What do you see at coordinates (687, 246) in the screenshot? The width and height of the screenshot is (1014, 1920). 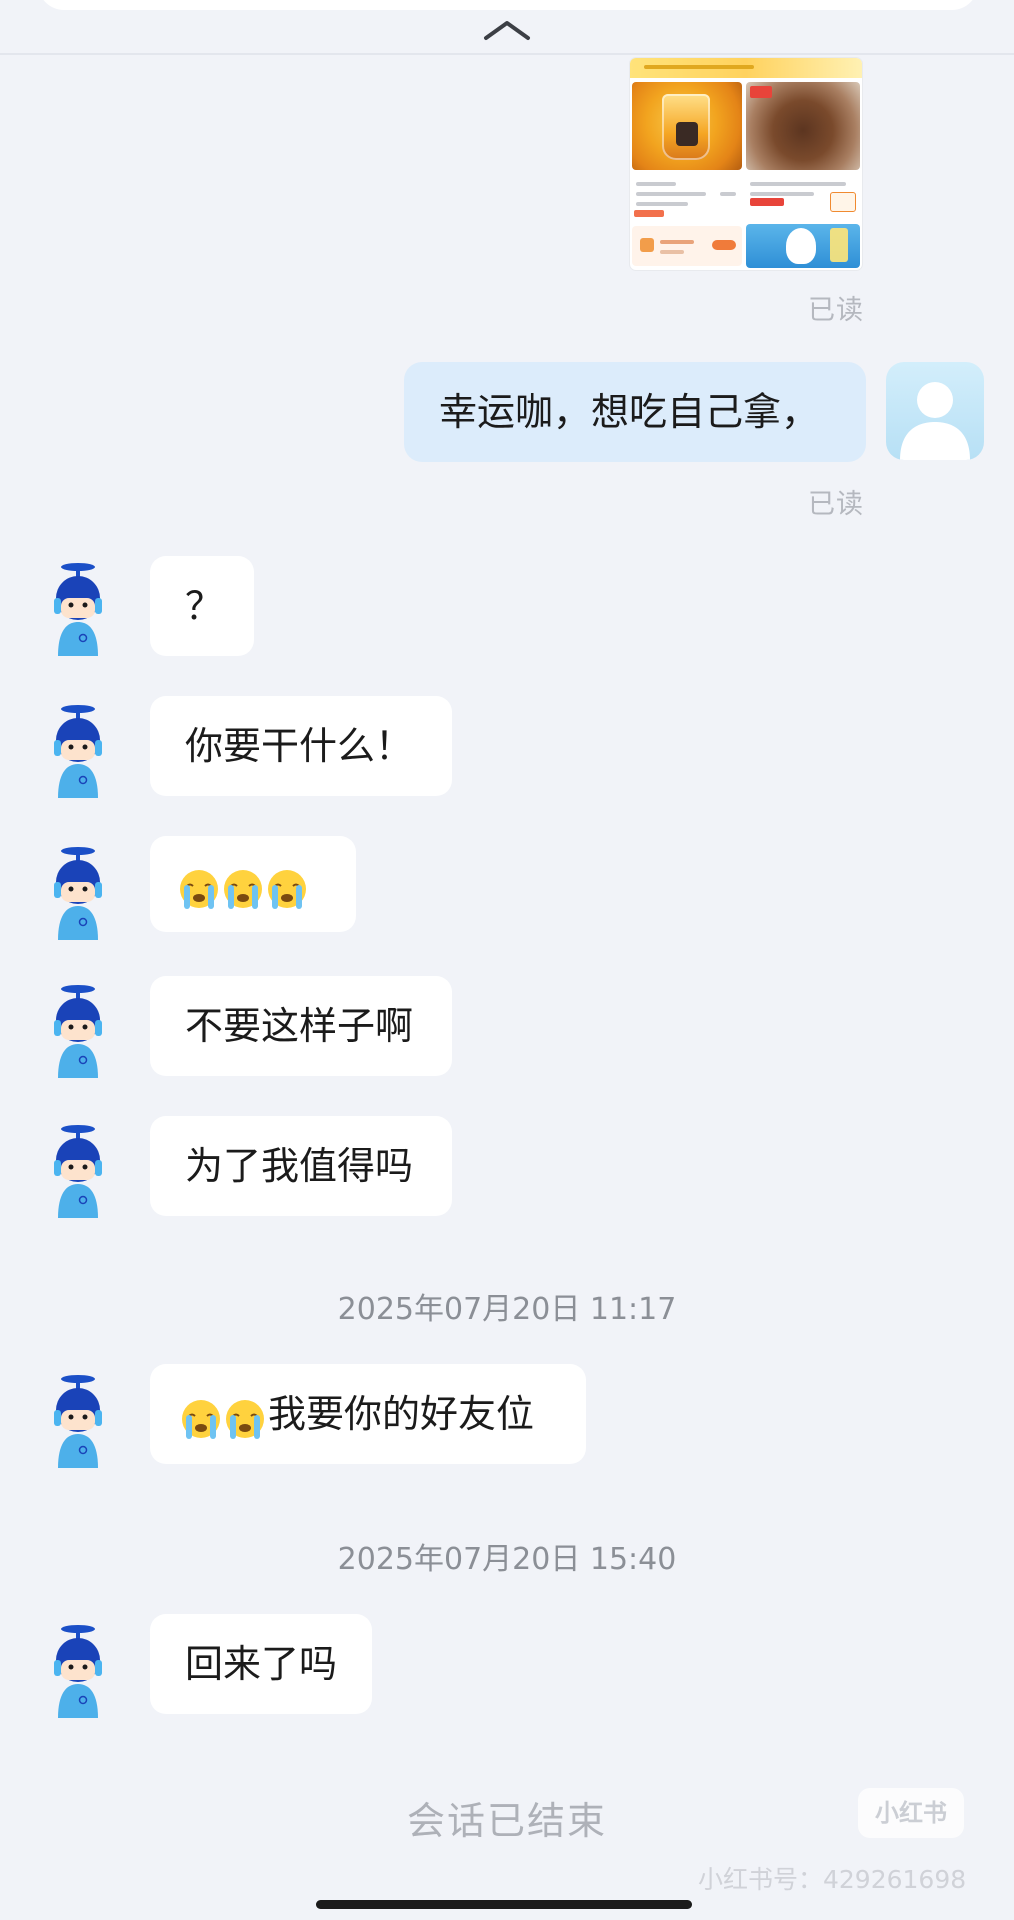 I see `coupon-banner` at bounding box center [687, 246].